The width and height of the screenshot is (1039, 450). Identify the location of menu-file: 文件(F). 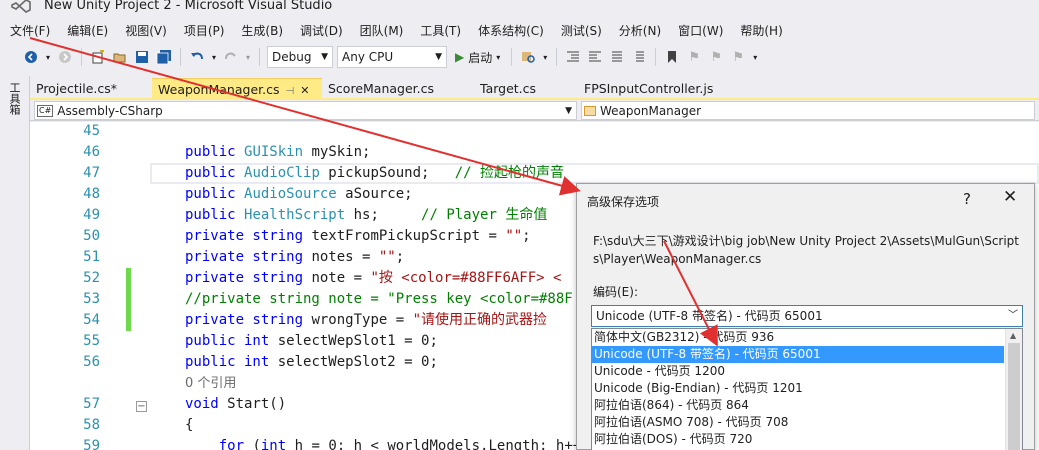
(28, 31).